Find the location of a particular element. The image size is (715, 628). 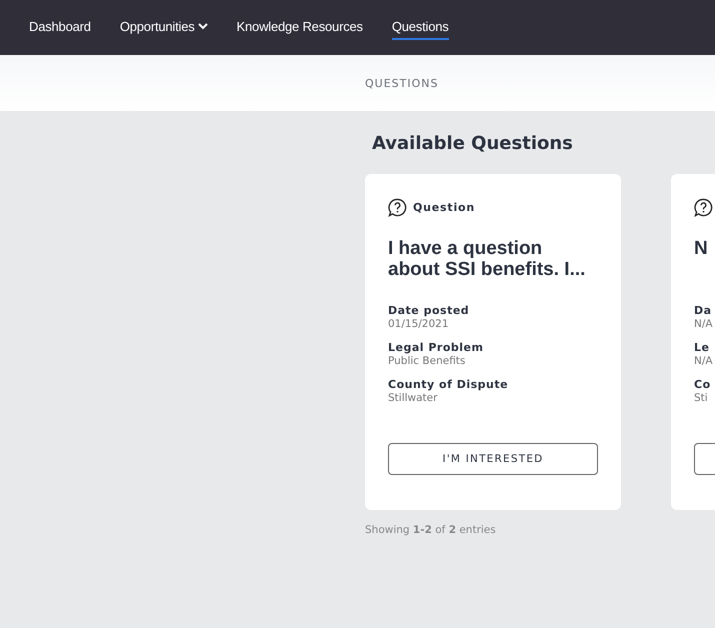

card-type-label: Question is located at coordinates (444, 207).